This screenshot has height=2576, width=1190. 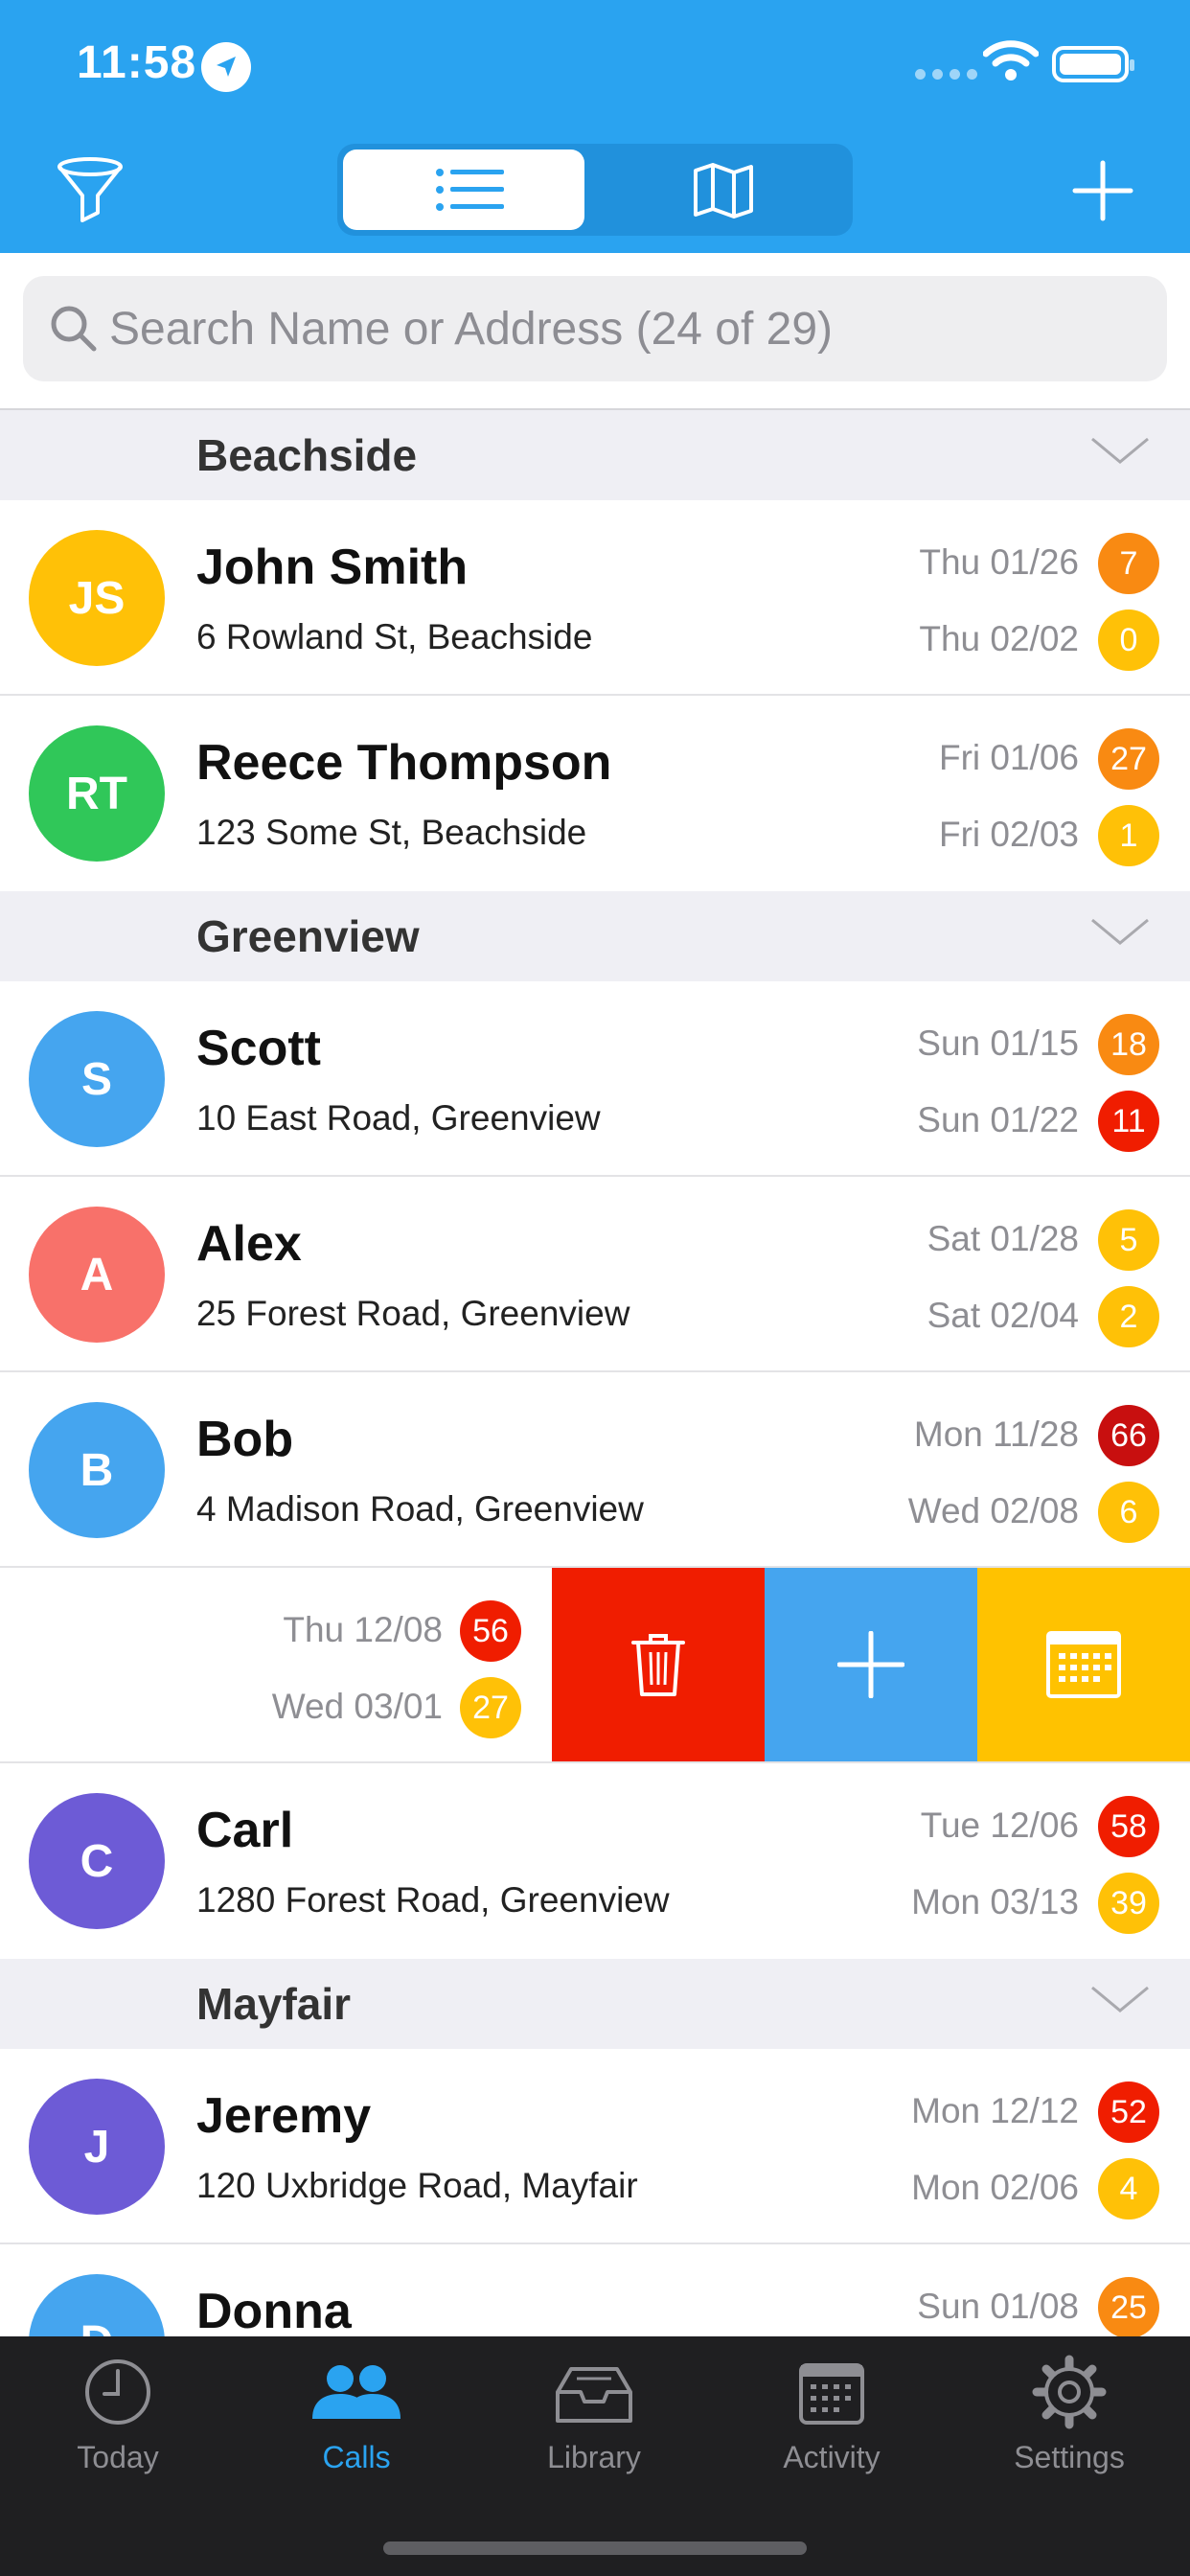 I want to click on contact-name: John Smith, so click(x=333, y=567).